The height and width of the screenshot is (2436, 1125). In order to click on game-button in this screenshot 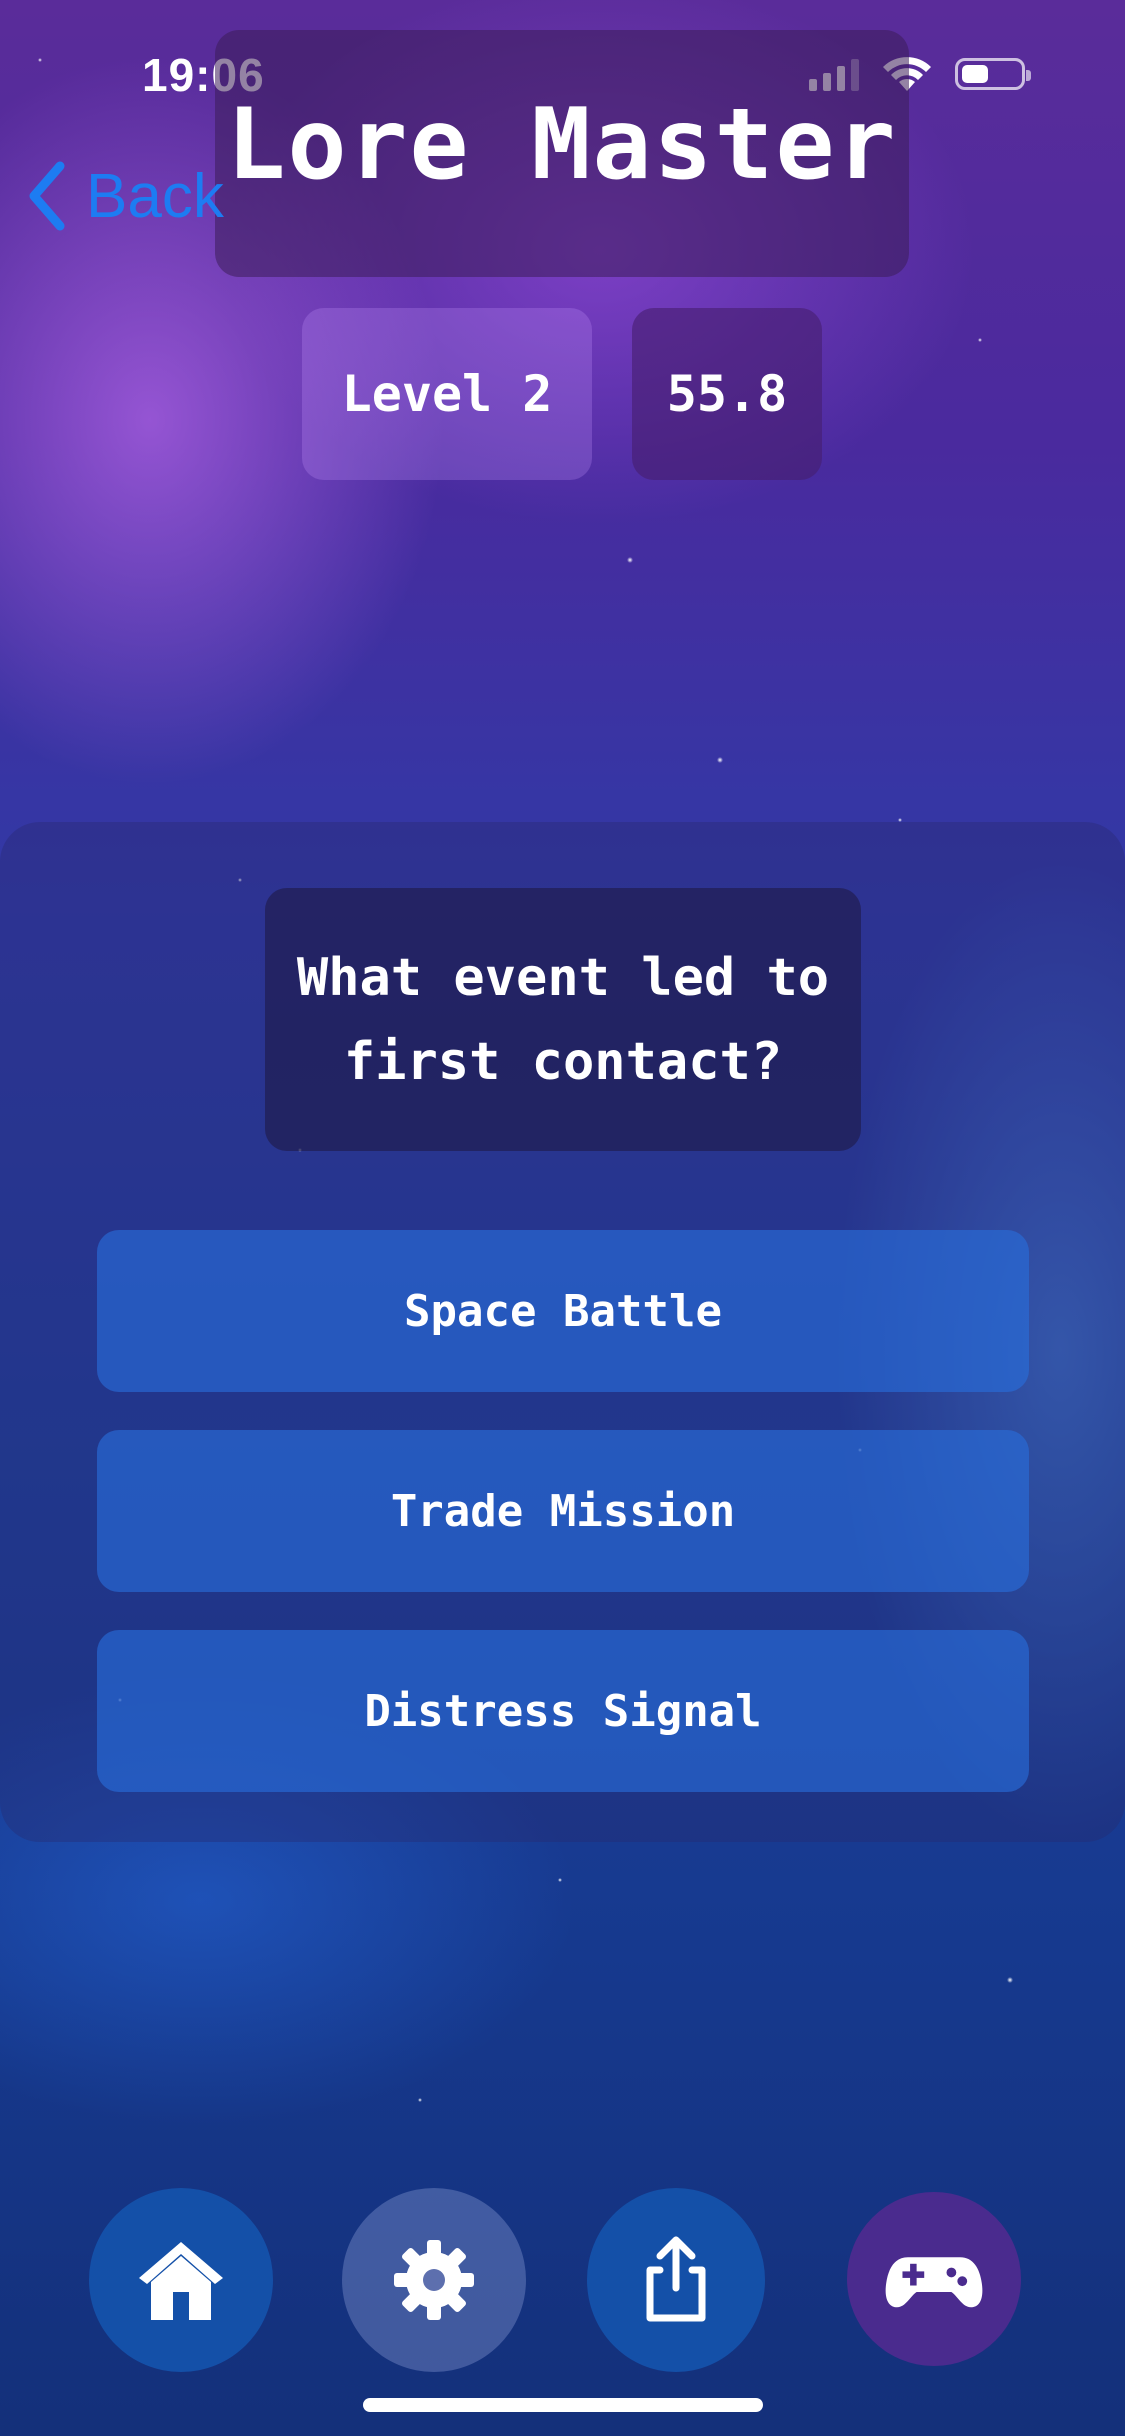, I will do `click(934, 2279)`.